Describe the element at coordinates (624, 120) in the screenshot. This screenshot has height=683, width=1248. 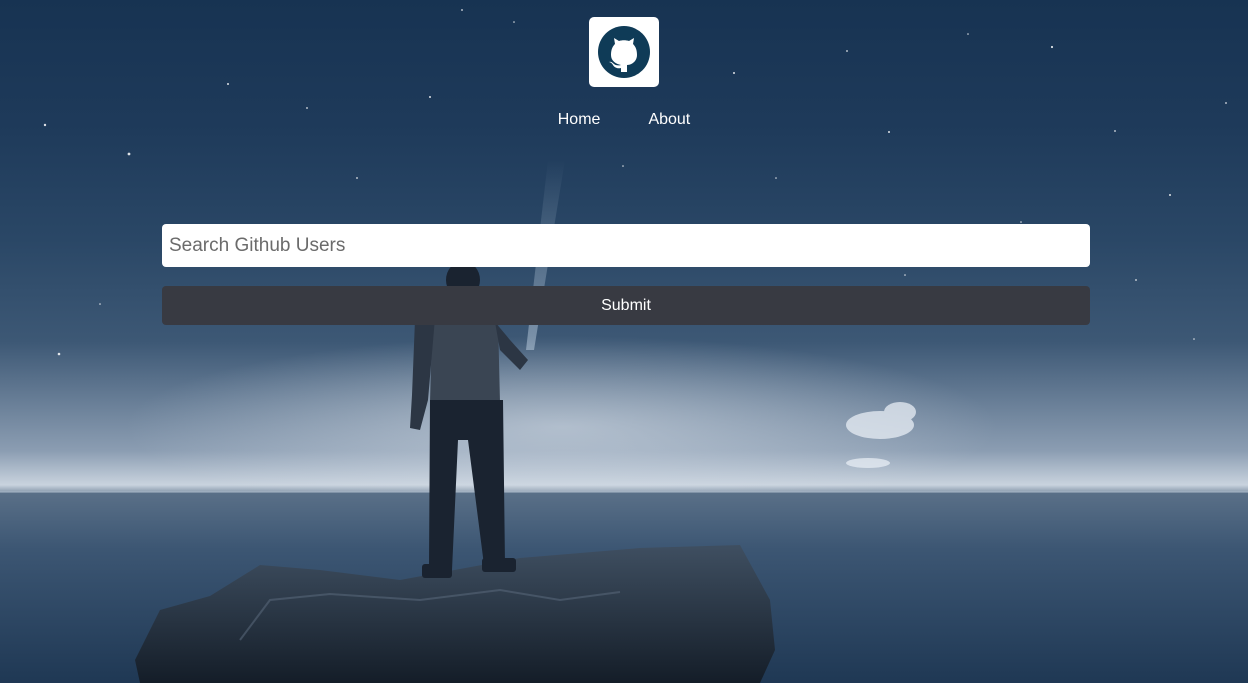
I see `main-nav: Home About` at that location.